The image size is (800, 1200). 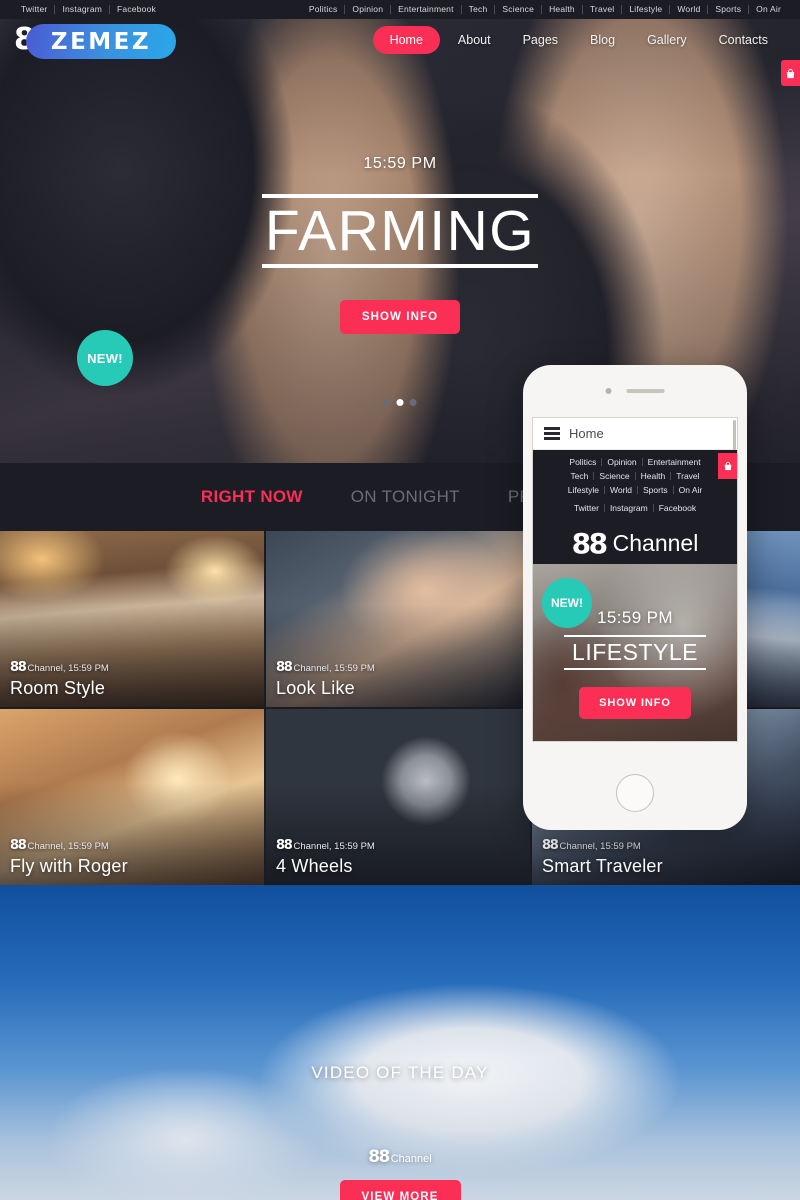 What do you see at coordinates (400, 163) in the screenshot?
I see `hero-time: 15:59 PM` at bounding box center [400, 163].